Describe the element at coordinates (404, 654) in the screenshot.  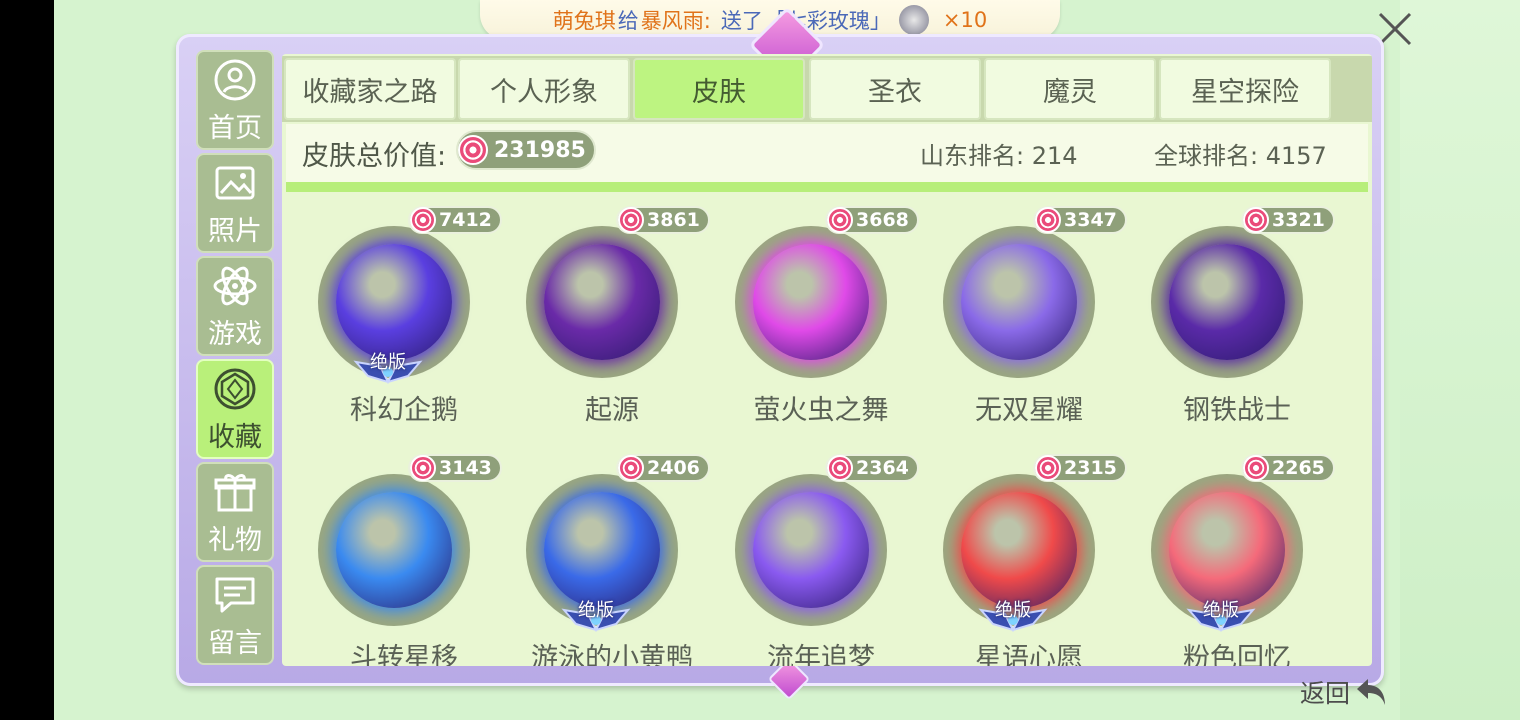
I see `skin-name: 斗转星移` at that location.